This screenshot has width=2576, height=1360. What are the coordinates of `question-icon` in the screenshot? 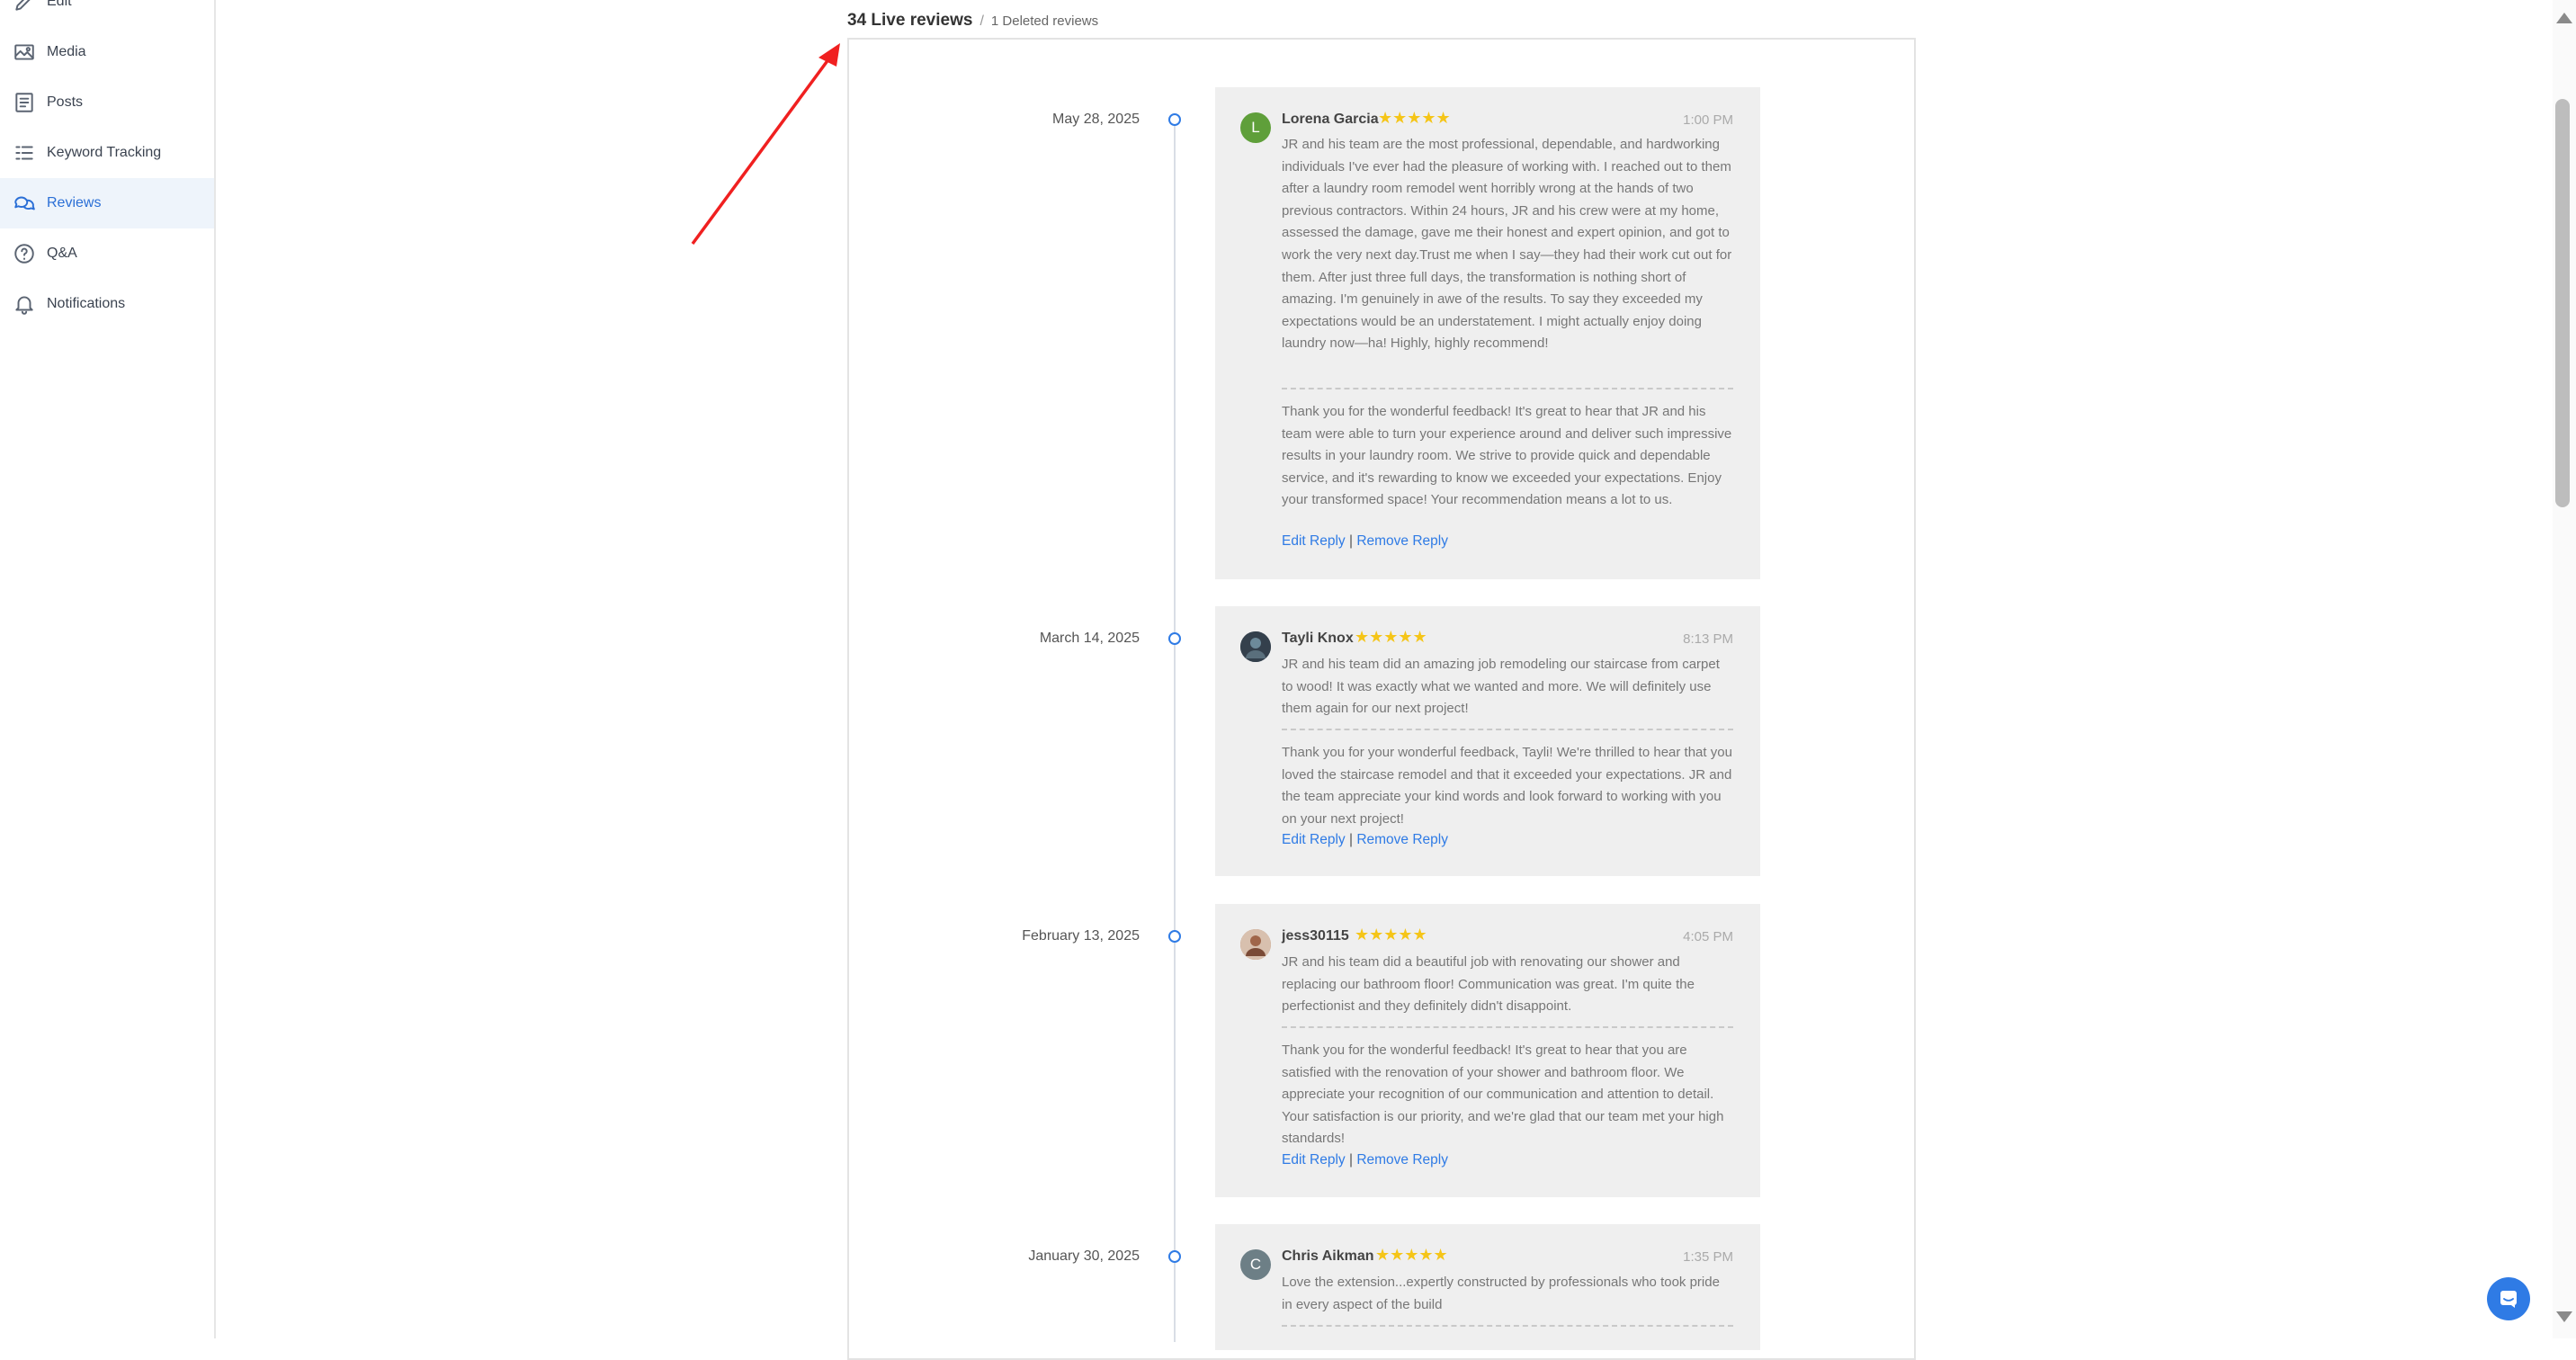 It's located at (24, 254).